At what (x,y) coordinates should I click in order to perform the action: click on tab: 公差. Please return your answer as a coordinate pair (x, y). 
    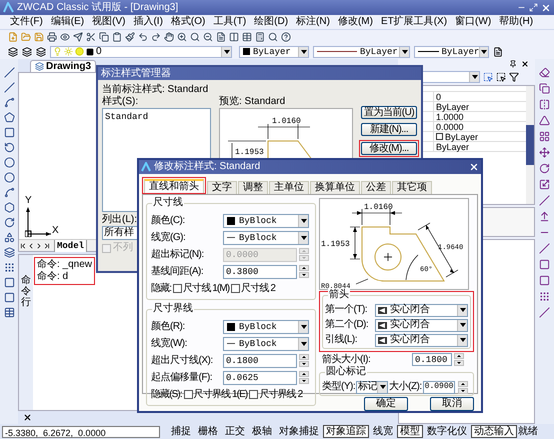
    Looking at the image, I should click on (376, 187).